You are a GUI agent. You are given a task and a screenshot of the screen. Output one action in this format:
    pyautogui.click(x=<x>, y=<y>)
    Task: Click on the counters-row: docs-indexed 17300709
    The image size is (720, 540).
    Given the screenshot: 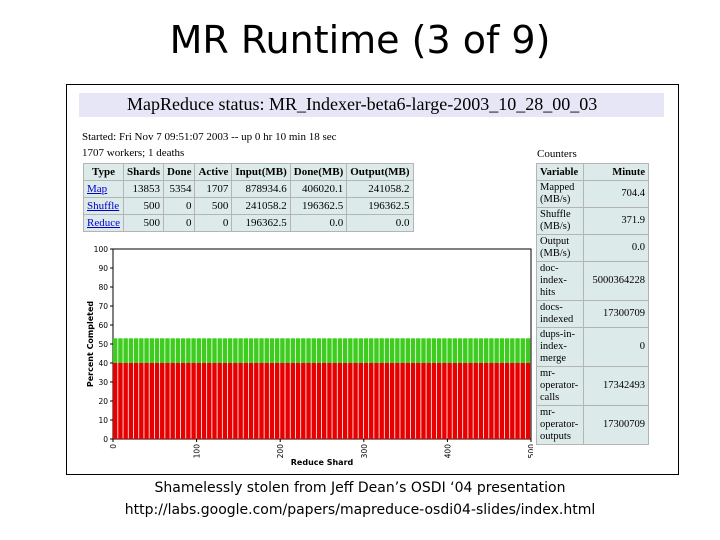 What is the action you would take?
    pyautogui.click(x=592, y=314)
    